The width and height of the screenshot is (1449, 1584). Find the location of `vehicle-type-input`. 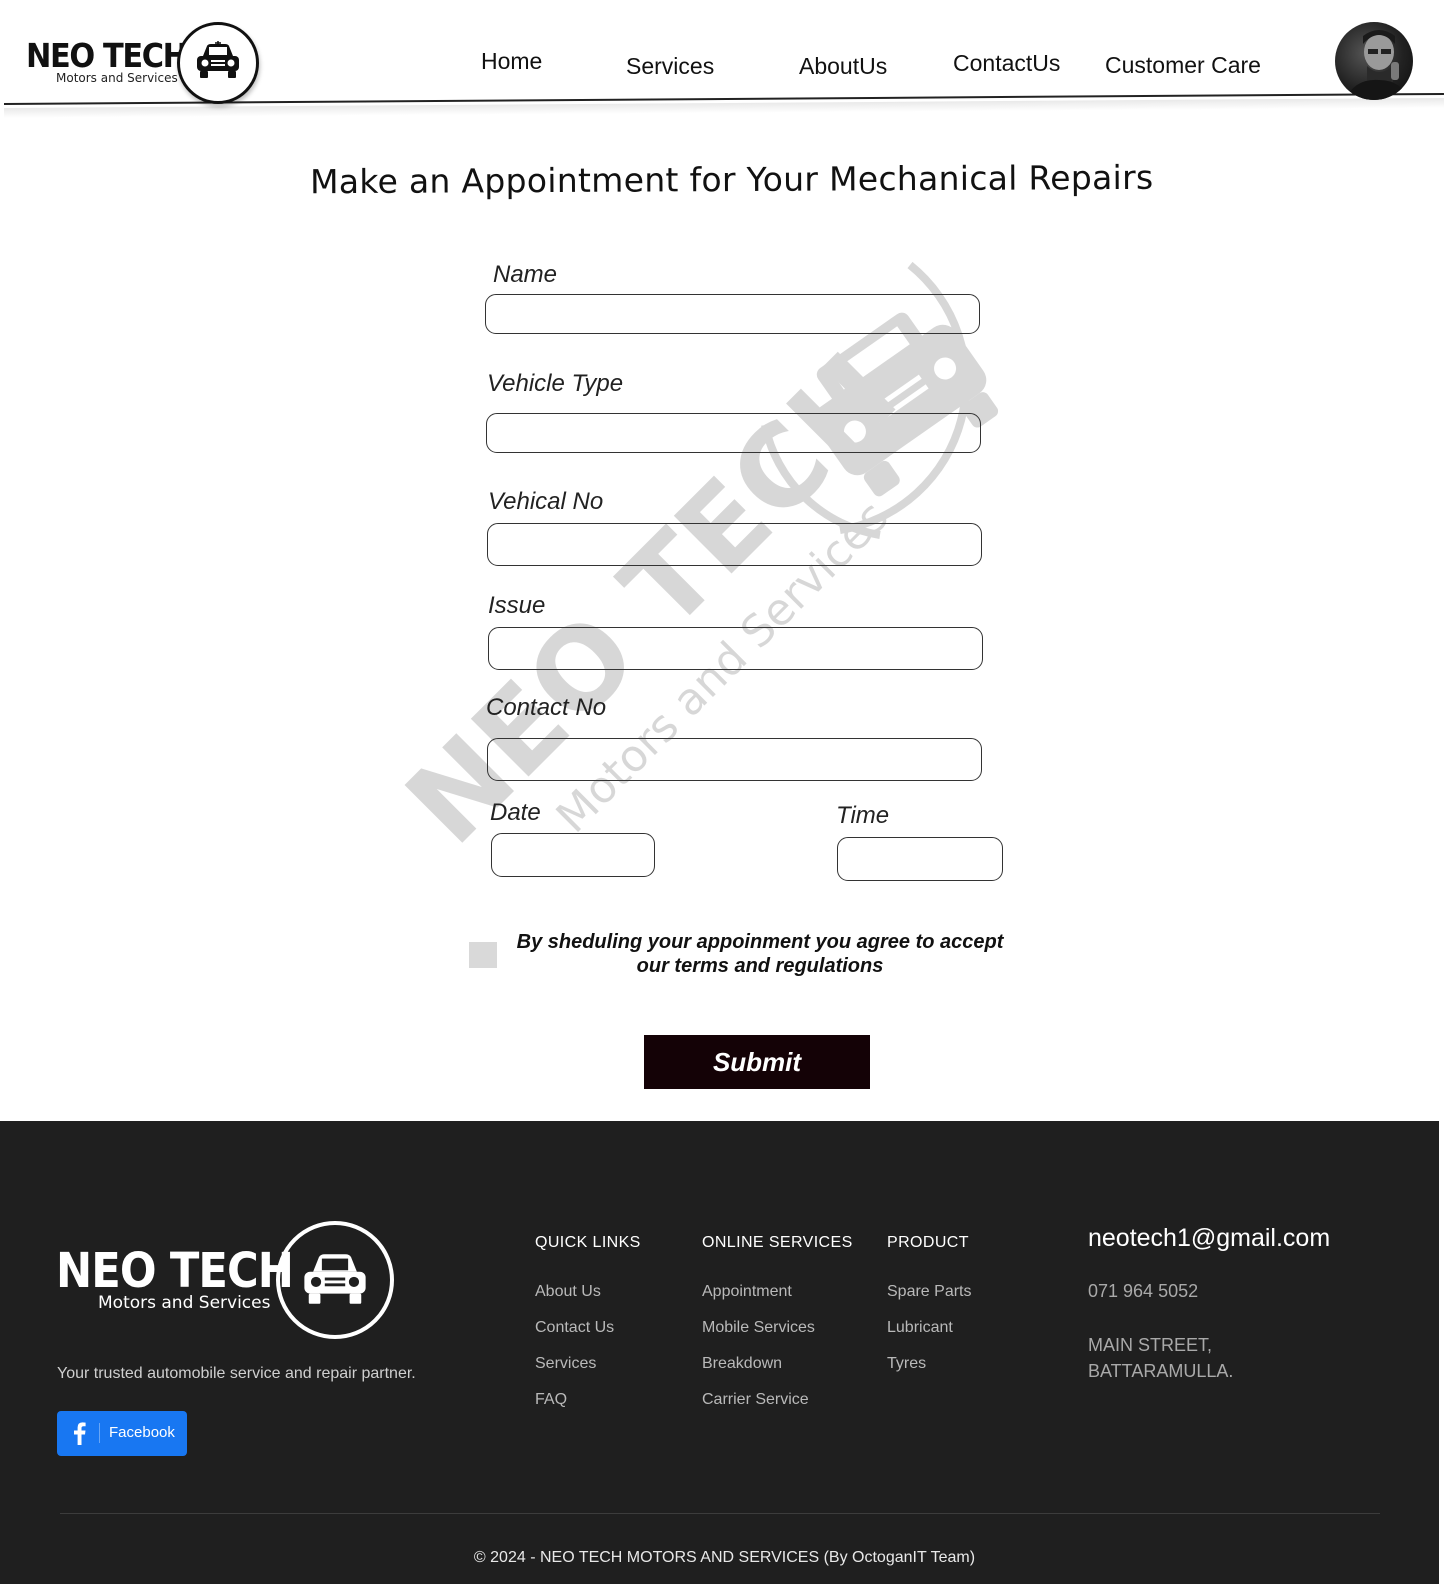

vehicle-type-input is located at coordinates (733, 433).